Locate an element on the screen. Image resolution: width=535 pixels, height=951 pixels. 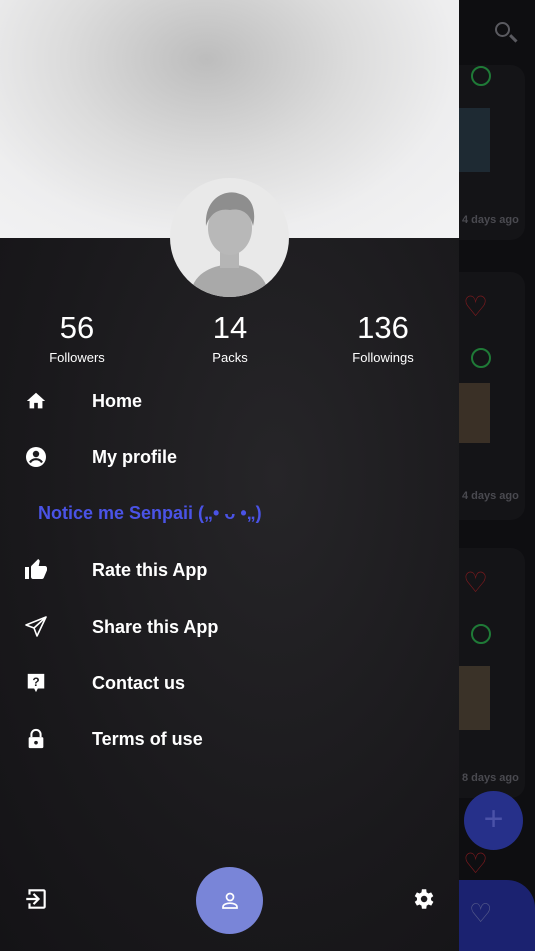
thumb-up-icon is located at coordinates (36, 570).